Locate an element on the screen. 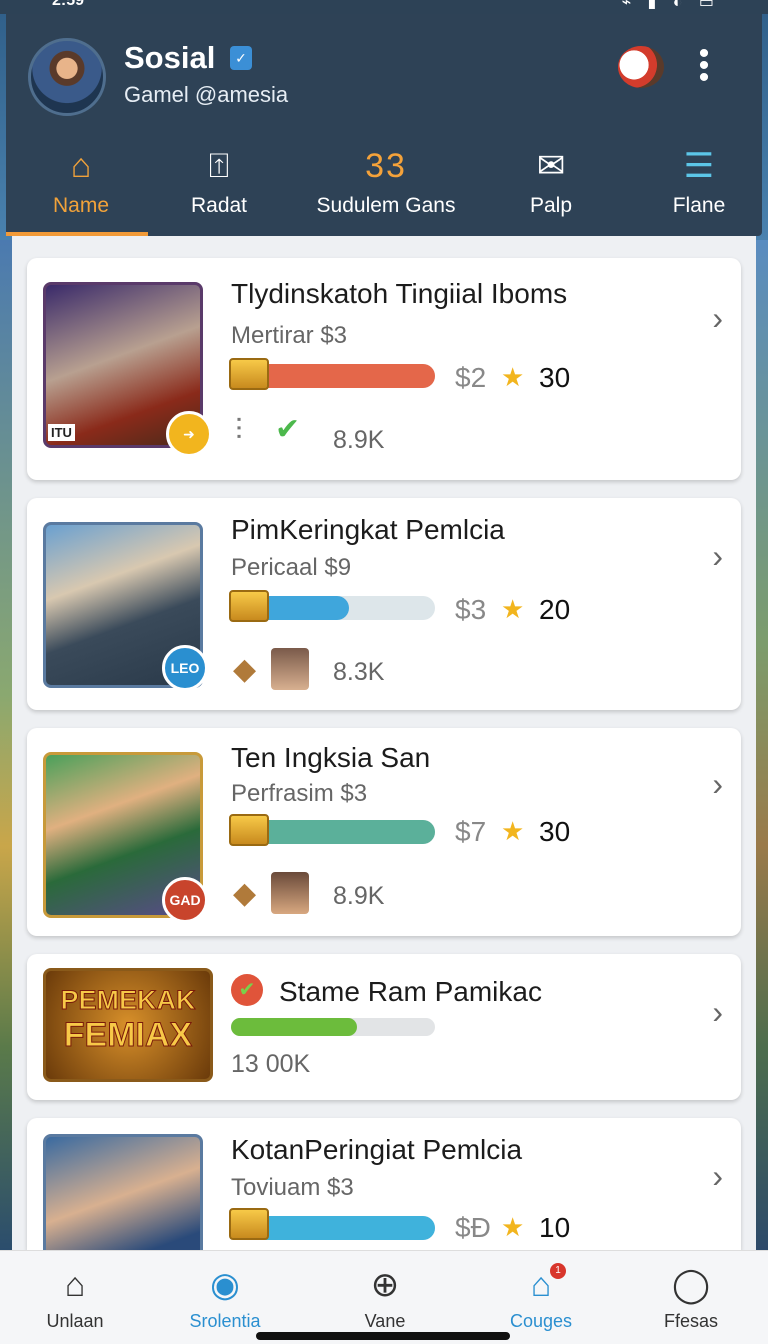  card-title: Stame Ram Pamikac is located at coordinates (410, 991).